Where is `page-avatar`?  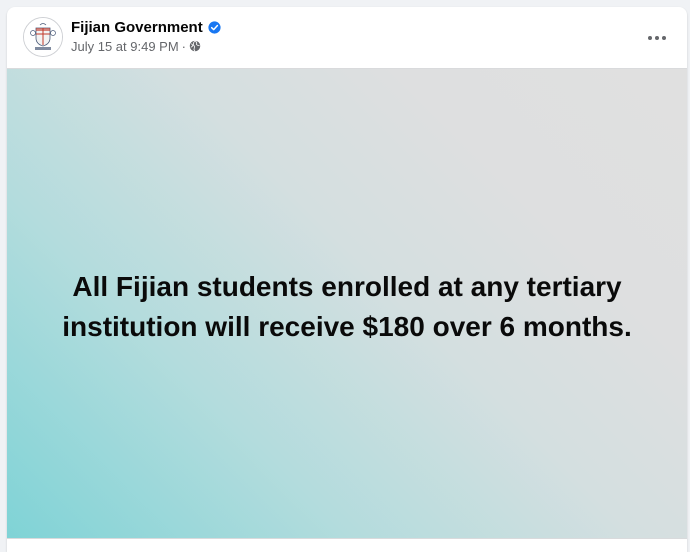
page-avatar is located at coordinates (43, 37).